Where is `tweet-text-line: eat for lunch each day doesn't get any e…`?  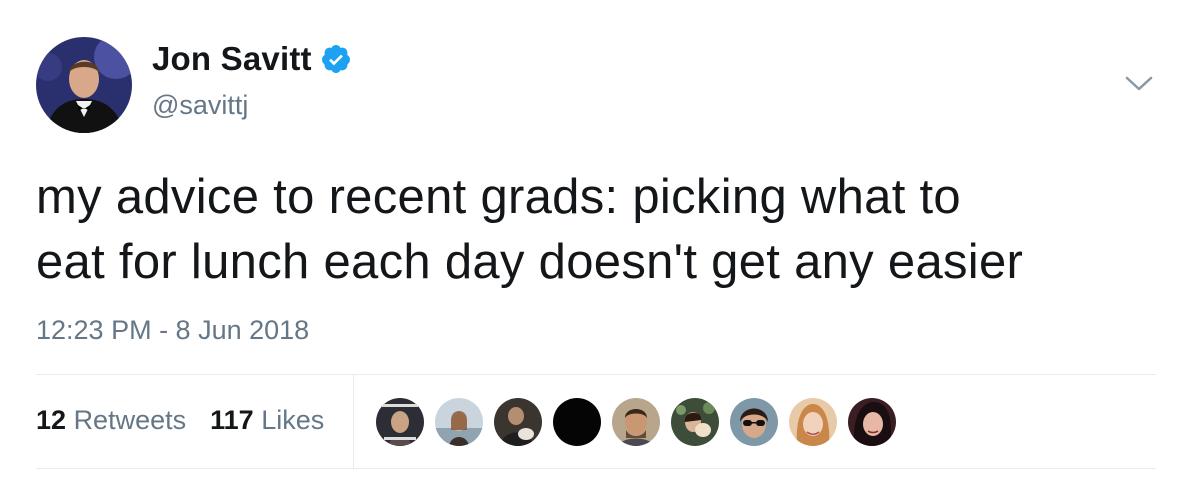
tweet-text-line: eat for lunch each day doesn't get any e… is located at coordinates (530, 262).